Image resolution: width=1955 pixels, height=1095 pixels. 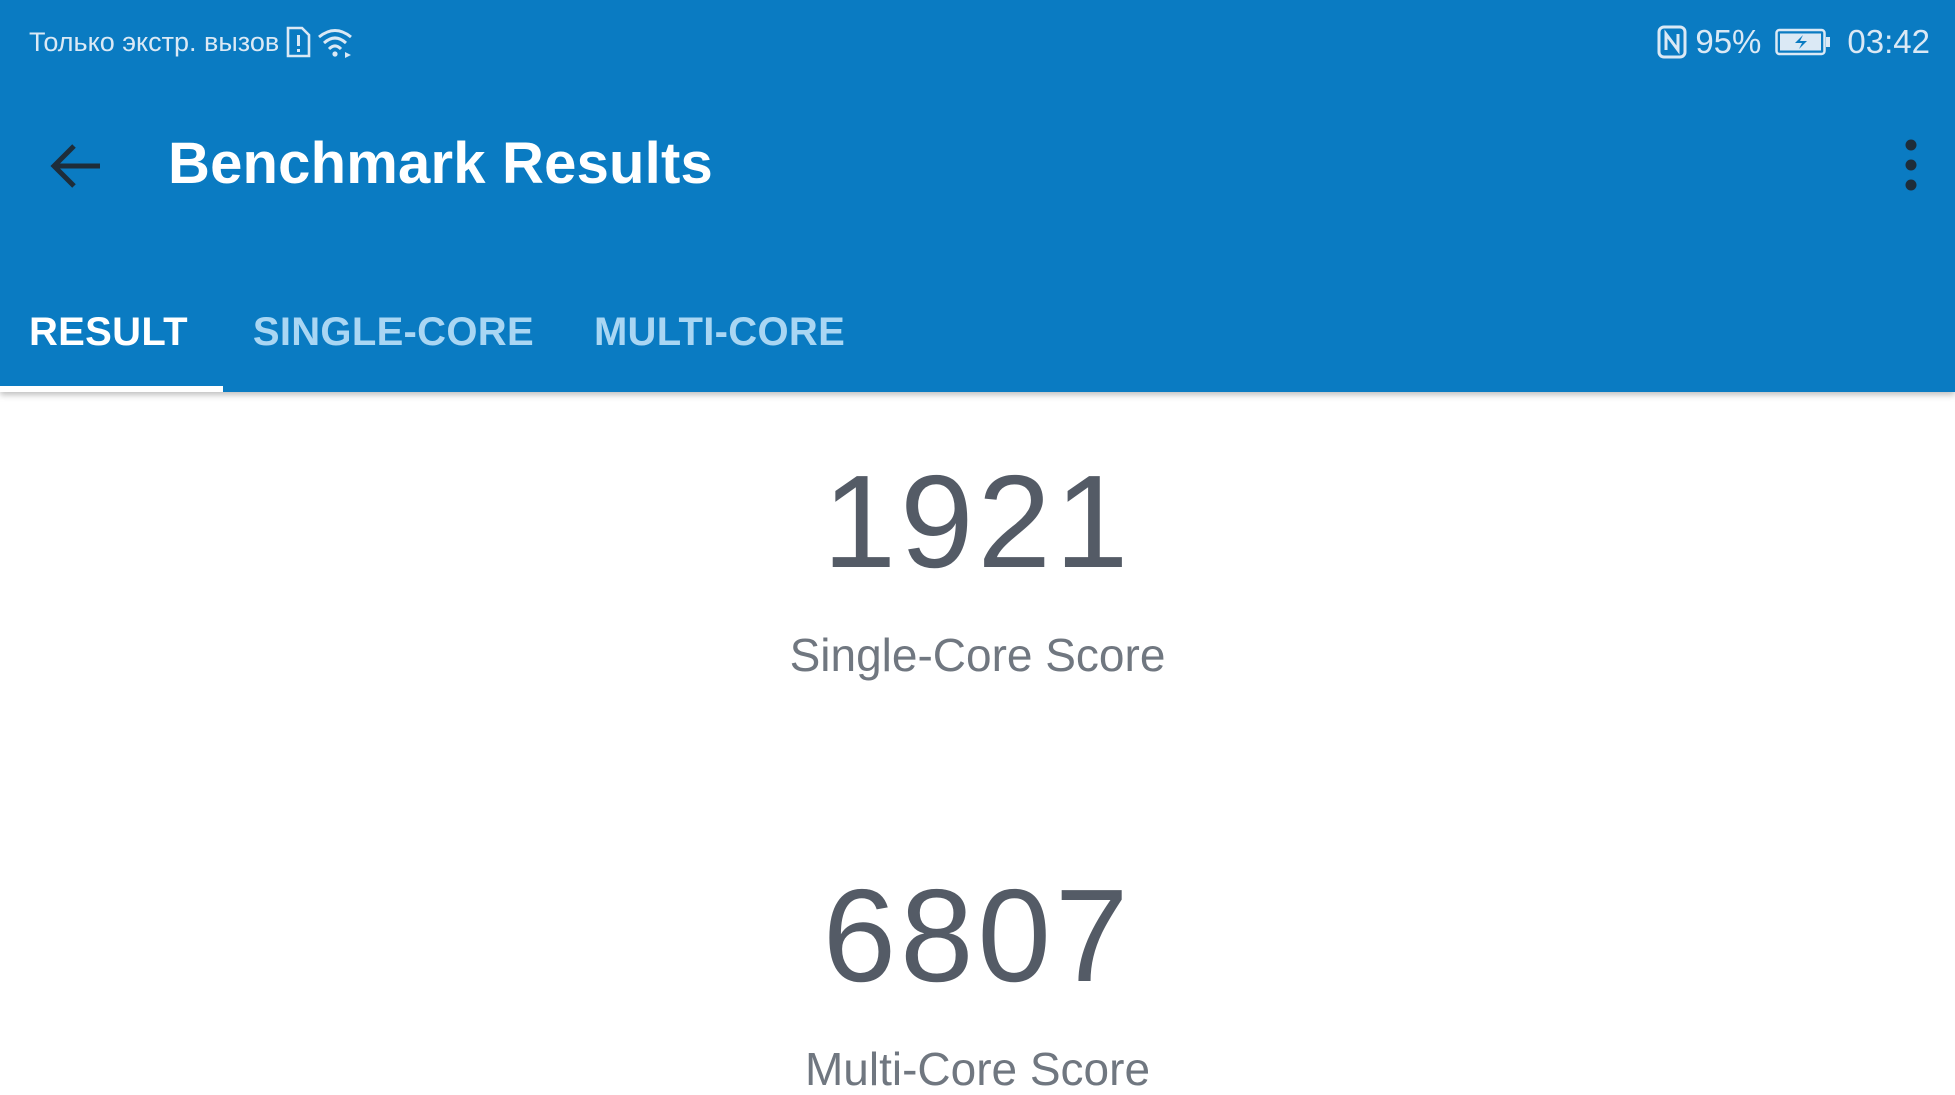 I want to click on back-button, so click(x=76, y=166).